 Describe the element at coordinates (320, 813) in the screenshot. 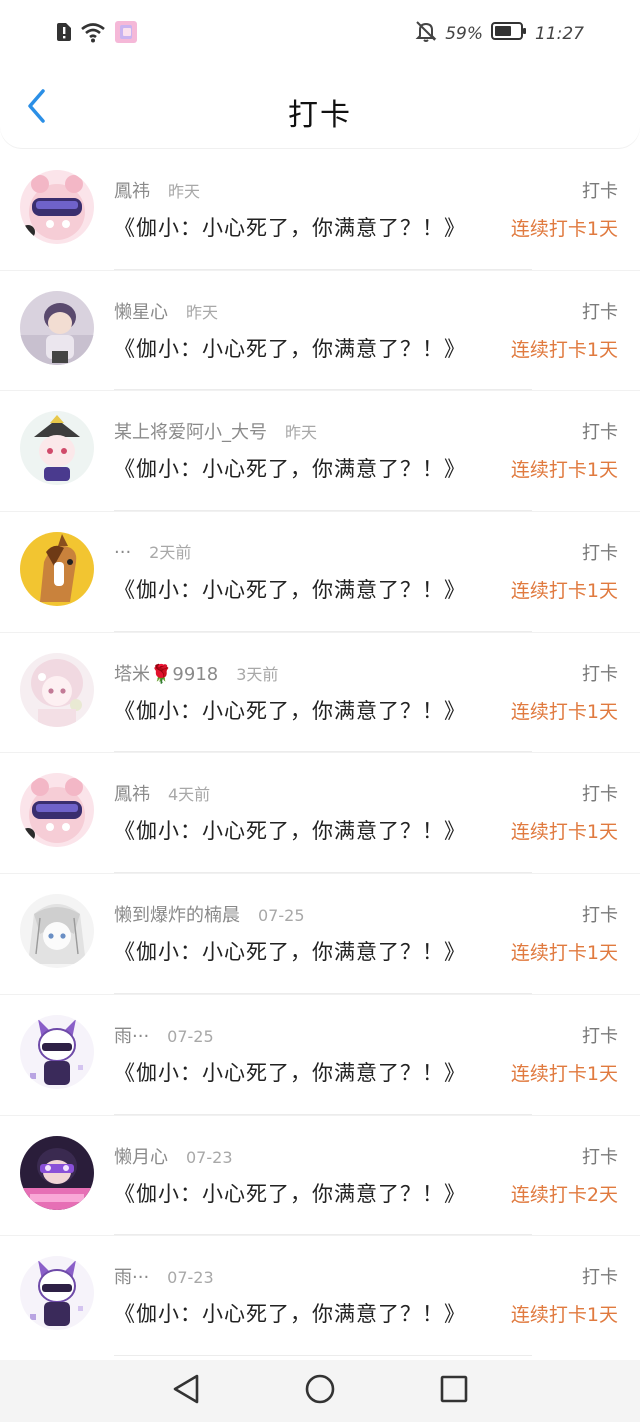

I see `list-item: 鳳祎 4天前 打卡 《伽小：小心死了，你满意了？！》 连续打卡1天` at that location.